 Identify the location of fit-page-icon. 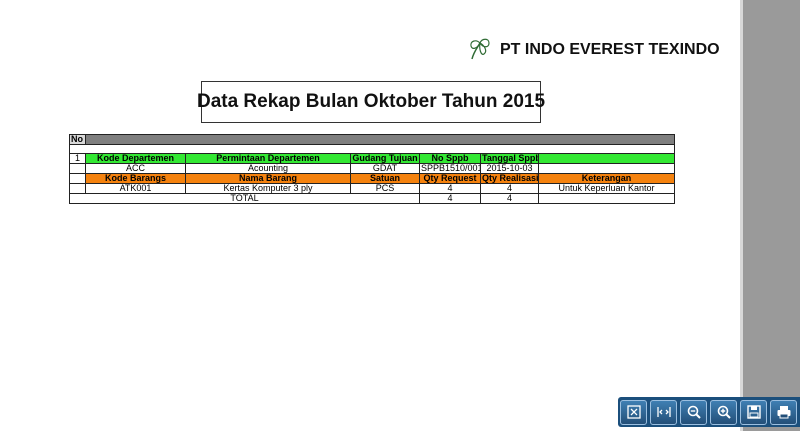
(633, 412).